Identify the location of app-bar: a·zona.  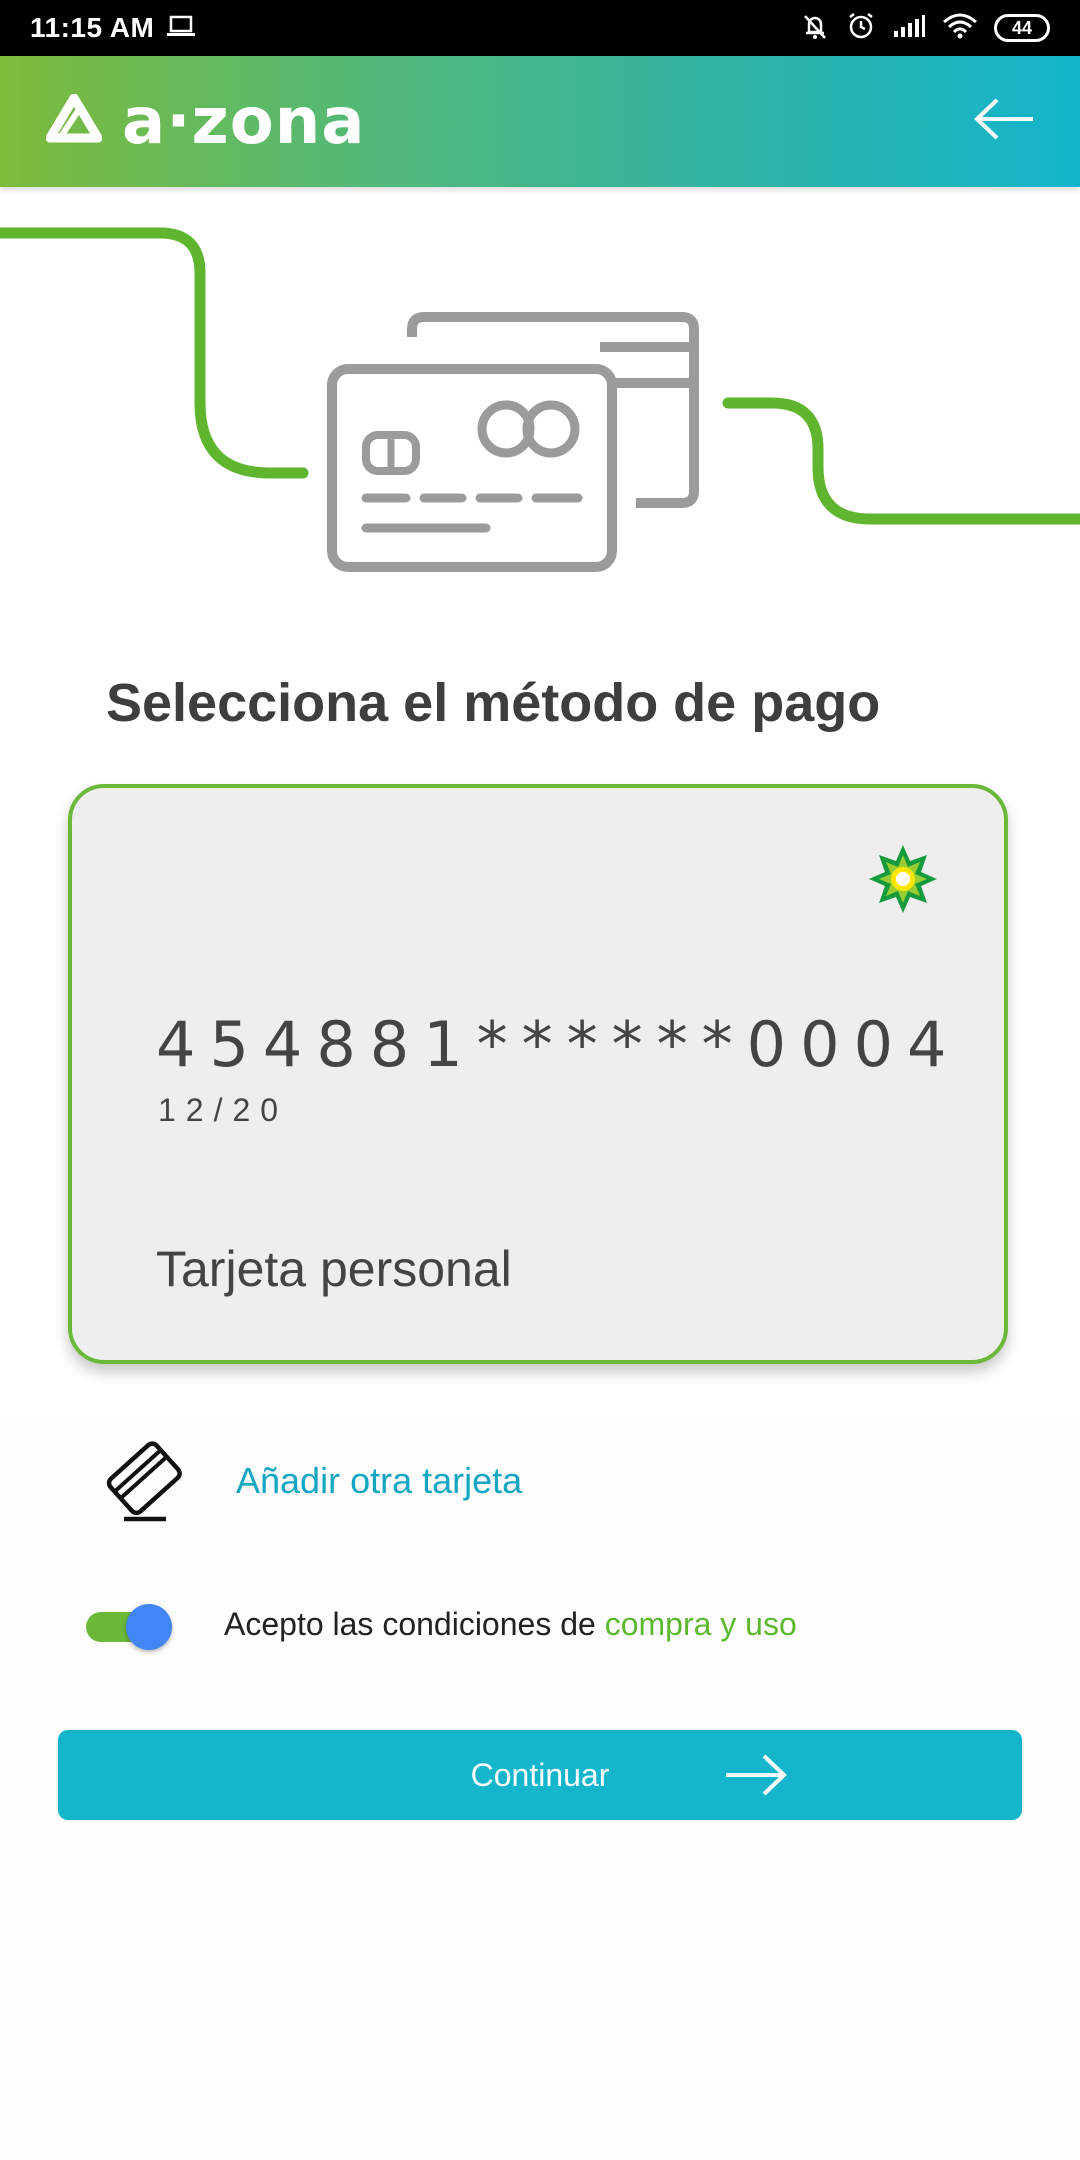
(540, 121).